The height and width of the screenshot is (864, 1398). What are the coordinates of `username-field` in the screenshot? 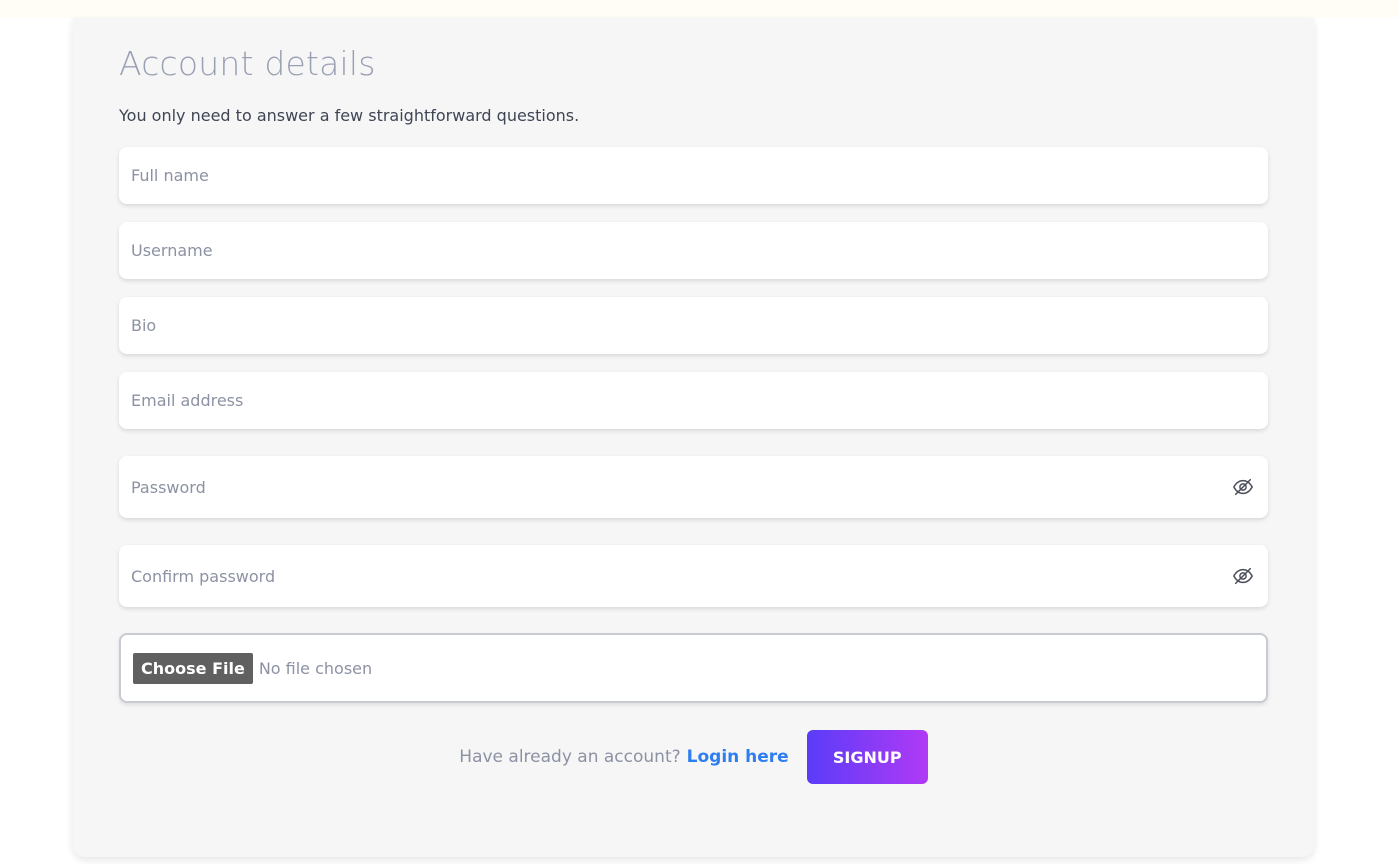 It's located at (693, 250).